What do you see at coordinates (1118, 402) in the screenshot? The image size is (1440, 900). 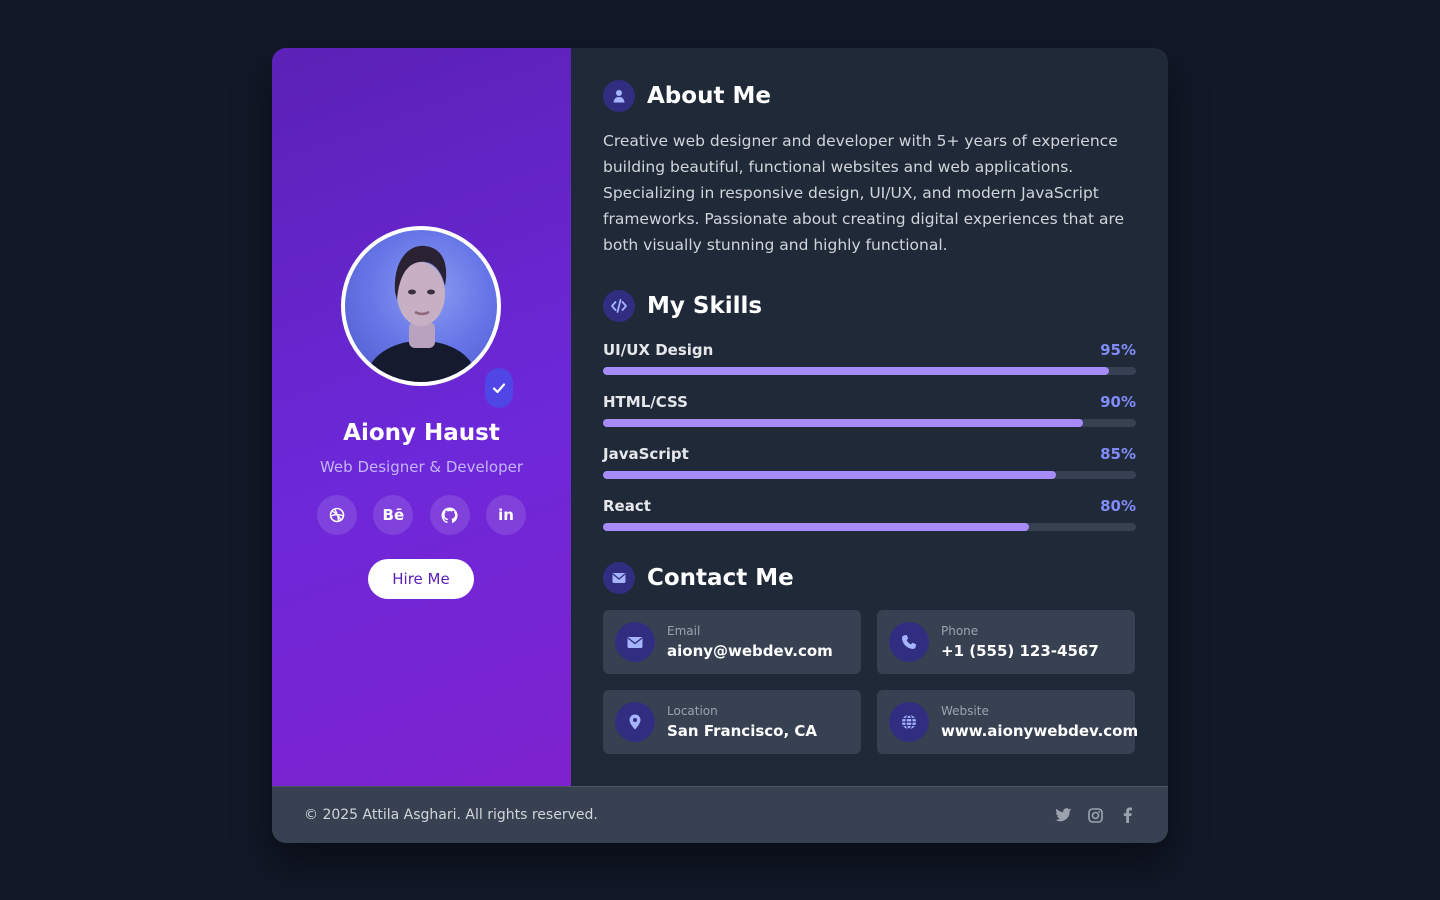 I see `skill-percent: 90%` at bounding box center [1118, 402].